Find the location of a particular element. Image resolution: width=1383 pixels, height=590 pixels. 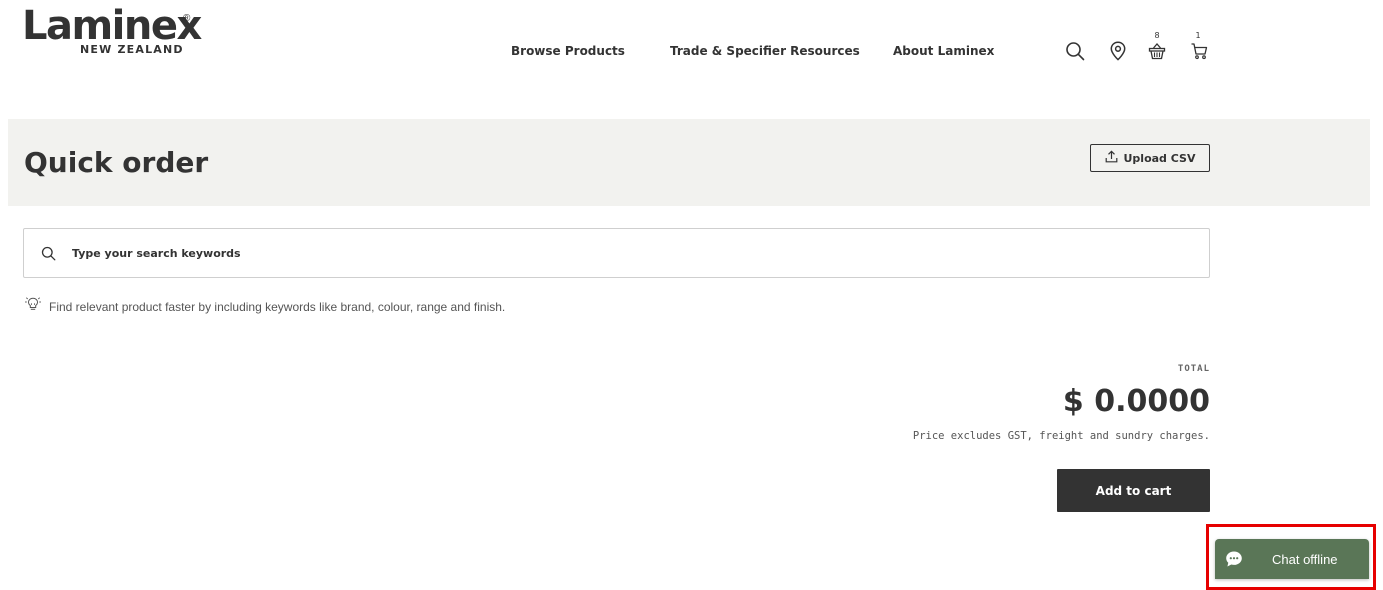

brand-logo: Laminex ® NEW ZEALAND is located at coordinates (112, 30).